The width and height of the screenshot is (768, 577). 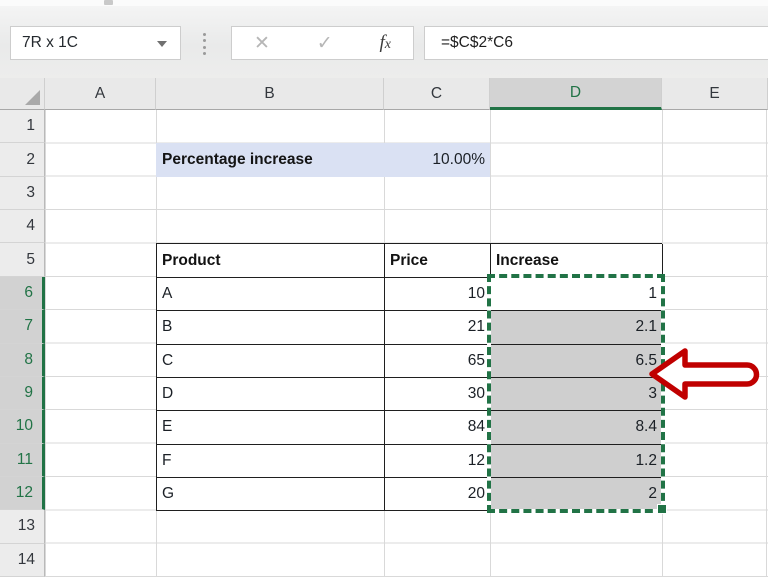 What do you see at coordinates (22, 527) in the screenshot?
I see `row-header-13: 13` at bounding box center [22, 527].